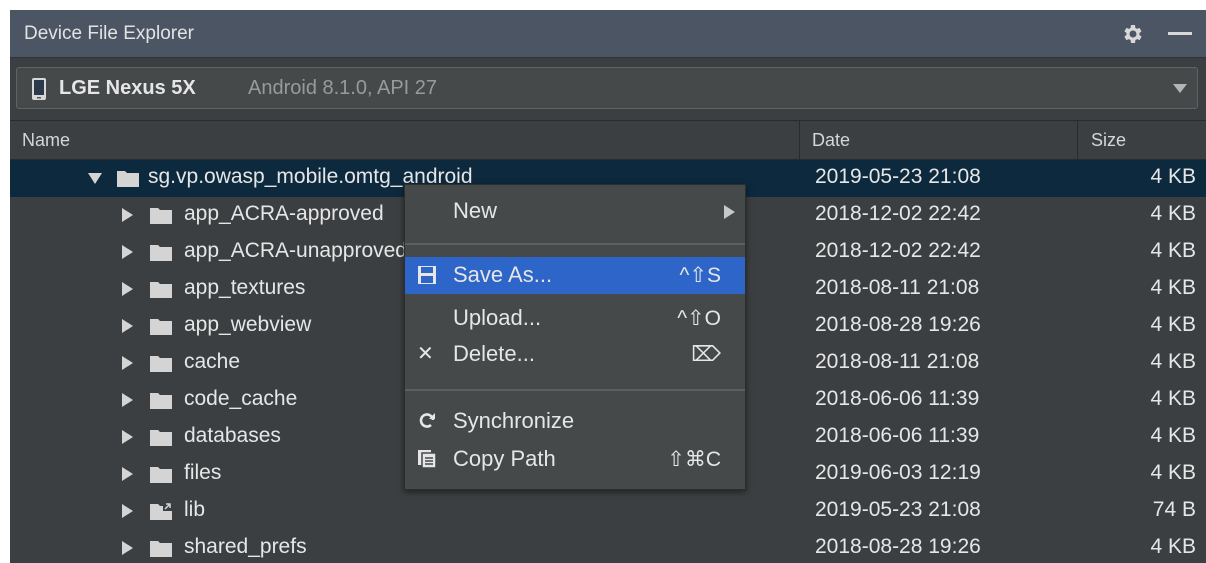 Image resolution: width=1206 pixels, height=563 pixels. I want to click on file-name: app_webview, so click(248, 324).